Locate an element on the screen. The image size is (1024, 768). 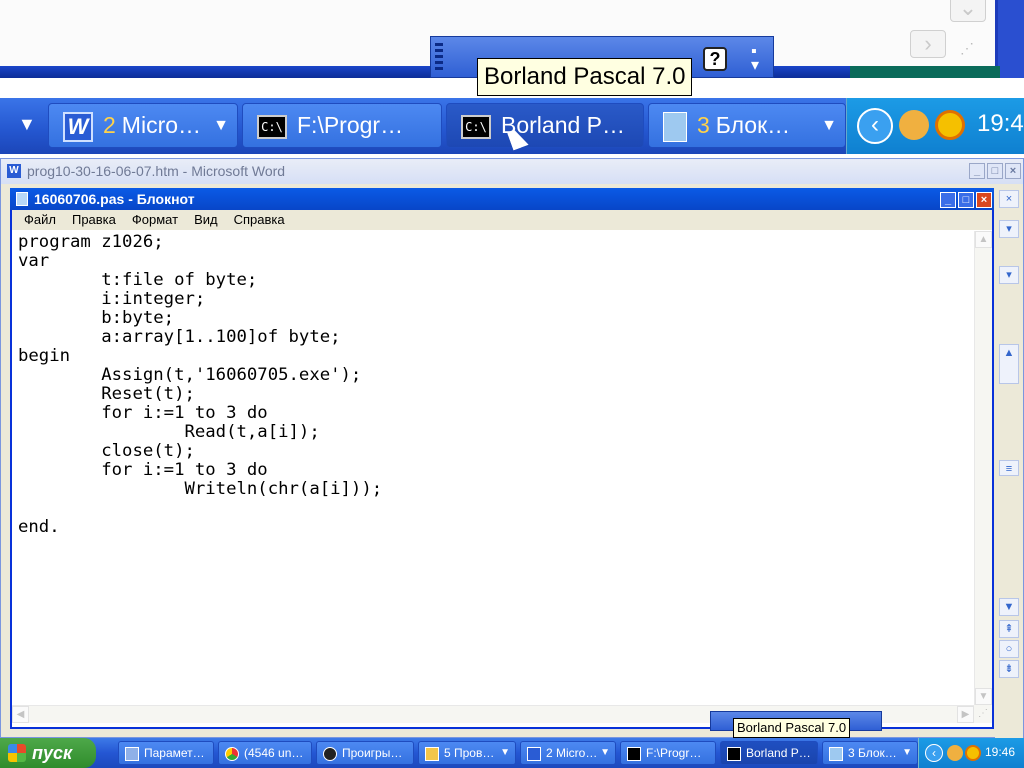
magnified-resize-grip-icon: ⋰ is located at coordinates (967, 48).